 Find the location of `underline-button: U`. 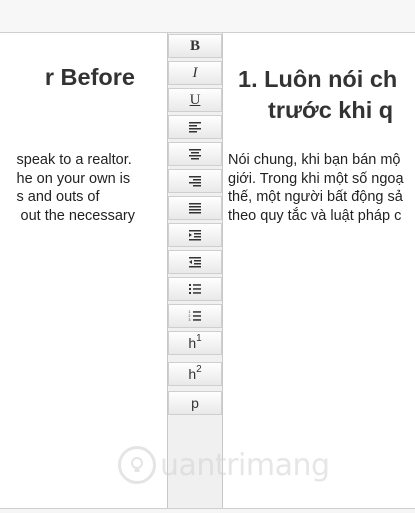

underline-button: U is located at coordinates (195, 100).